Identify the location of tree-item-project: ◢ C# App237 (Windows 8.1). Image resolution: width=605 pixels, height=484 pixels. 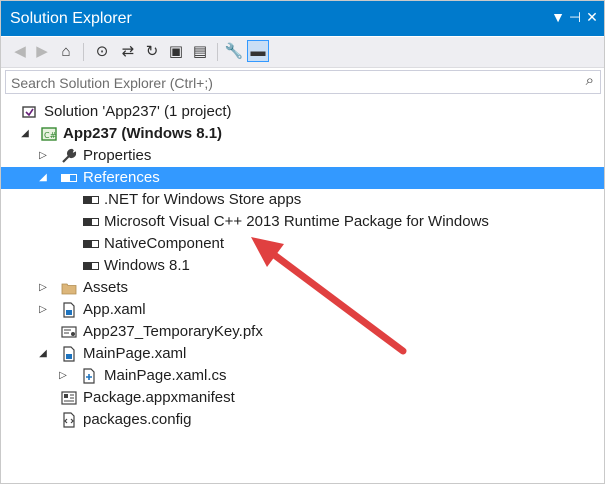
(302, 134).